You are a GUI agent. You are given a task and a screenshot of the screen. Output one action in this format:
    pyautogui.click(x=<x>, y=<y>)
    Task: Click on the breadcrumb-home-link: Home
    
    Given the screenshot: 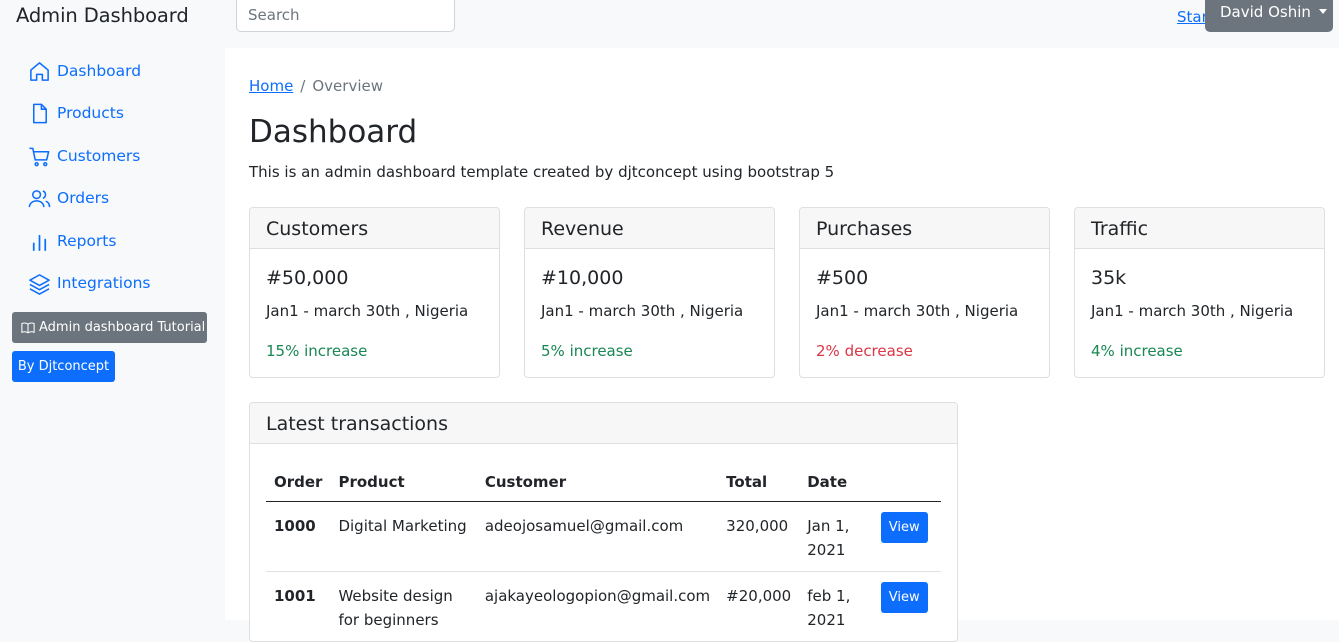 What is the action you would take?
    pyautogui.click(x=271, y=86)
    